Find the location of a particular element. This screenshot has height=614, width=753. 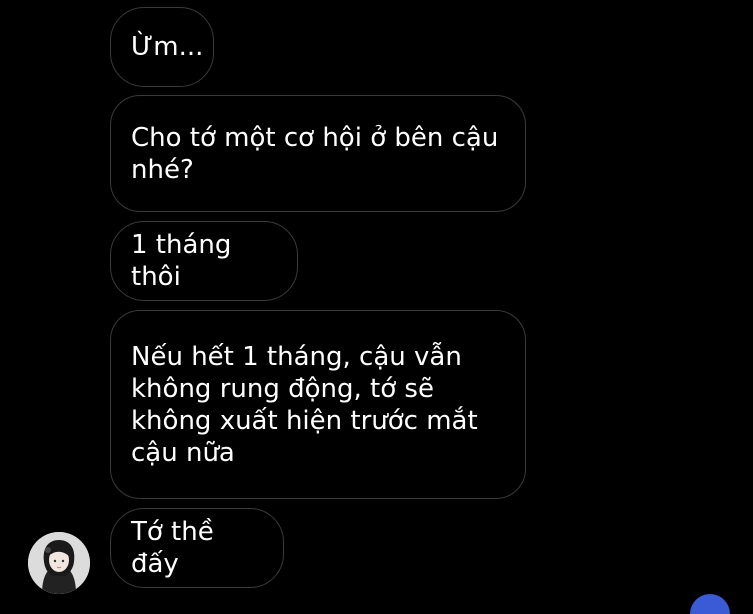

message-text: 1 tháng thôi is located at coordinates (185, 261).